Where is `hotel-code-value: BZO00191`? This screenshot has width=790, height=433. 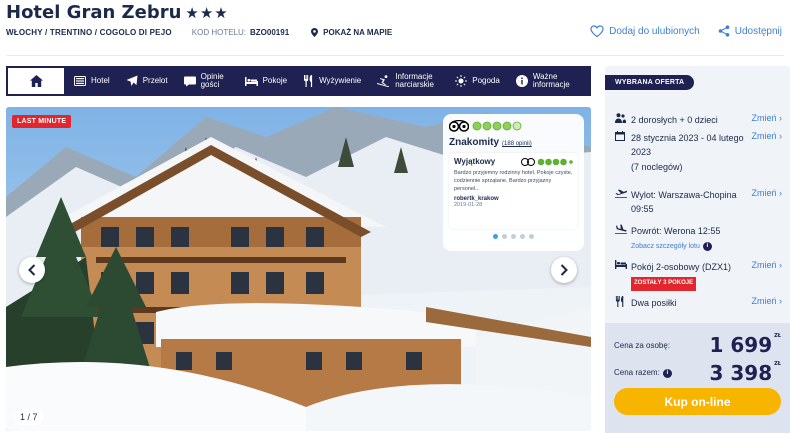
hotel-code-value: BZO00191 is located at coordinates (270, 32).